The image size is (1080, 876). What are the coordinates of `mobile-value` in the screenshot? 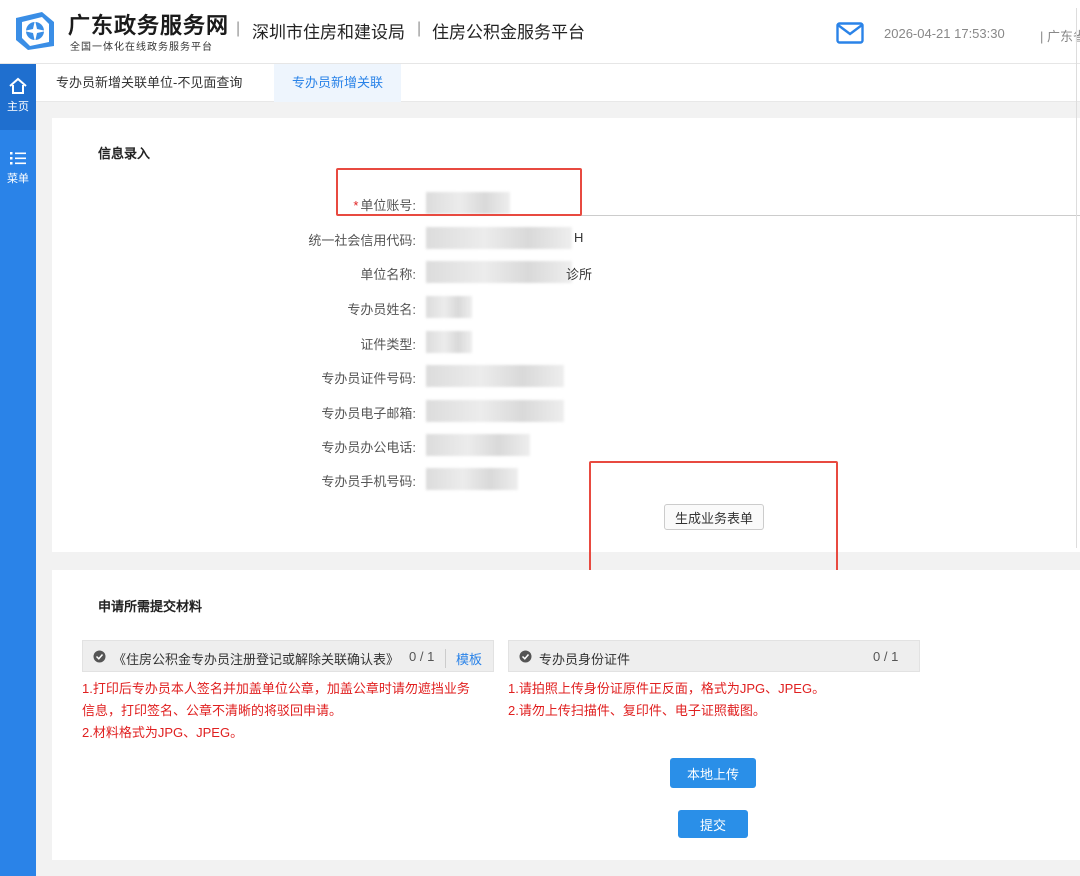 It's located at (472, 479).